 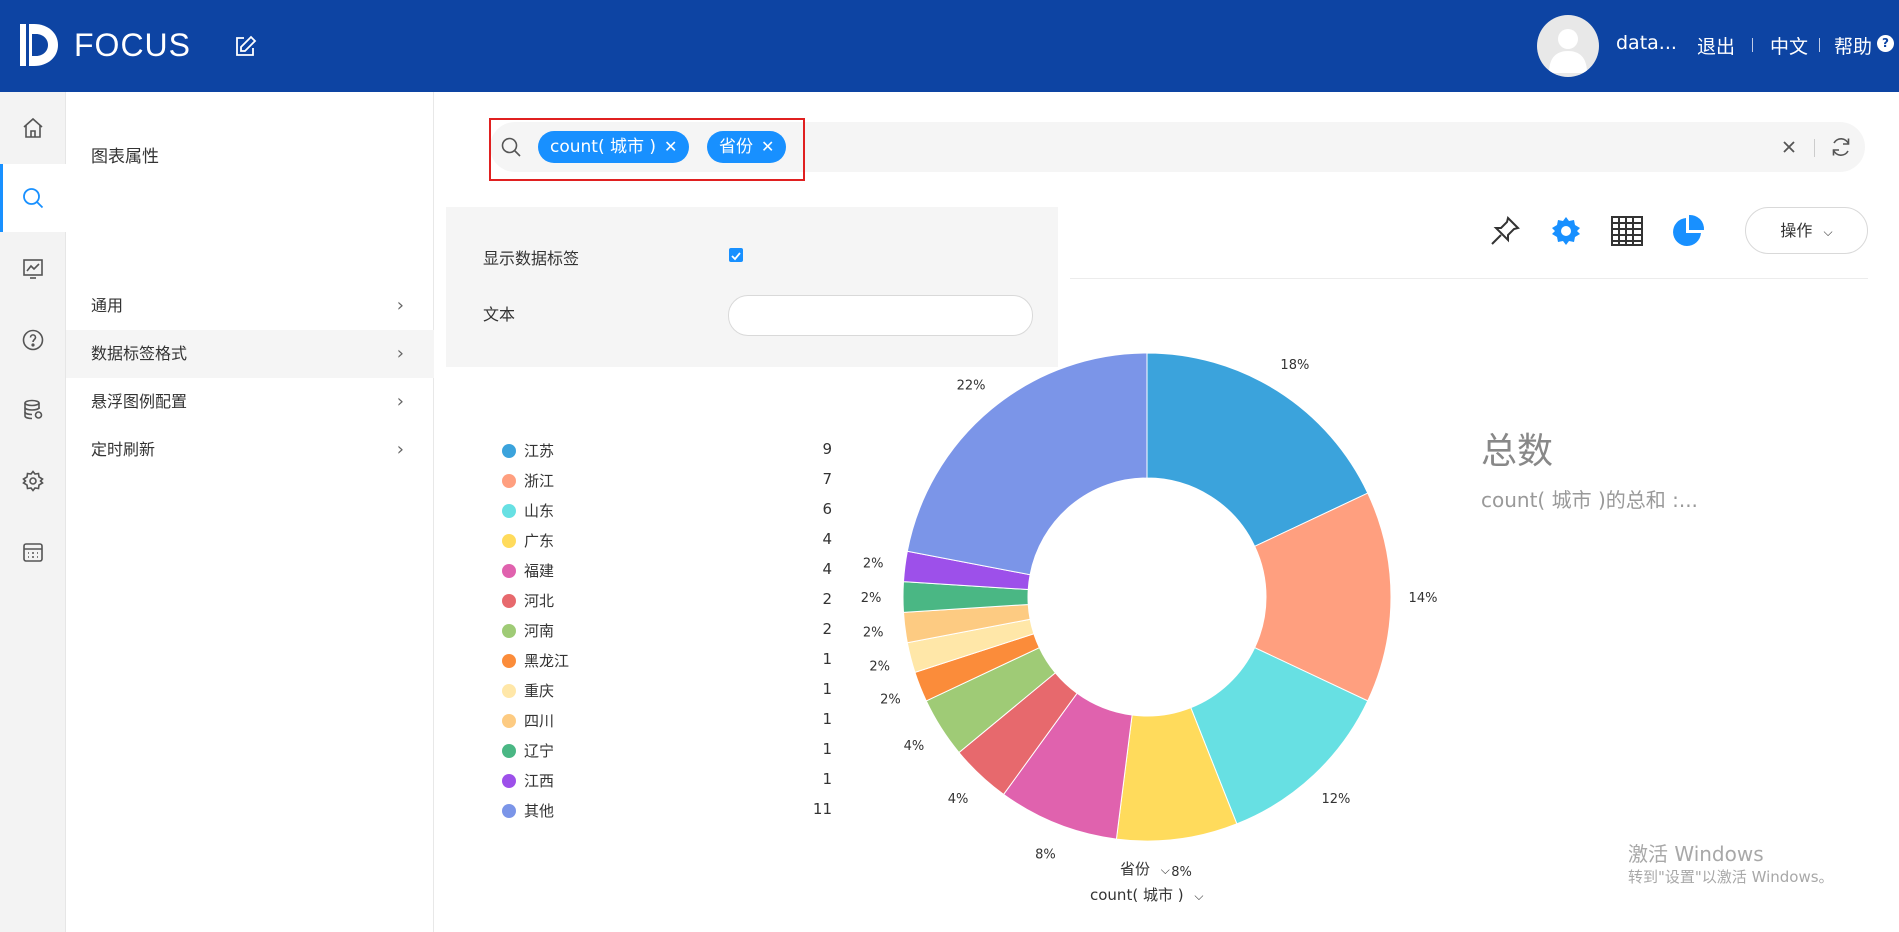 I want to click on measure-selector: count( 城市 ) ⌵, so click(x=1146, y=894).